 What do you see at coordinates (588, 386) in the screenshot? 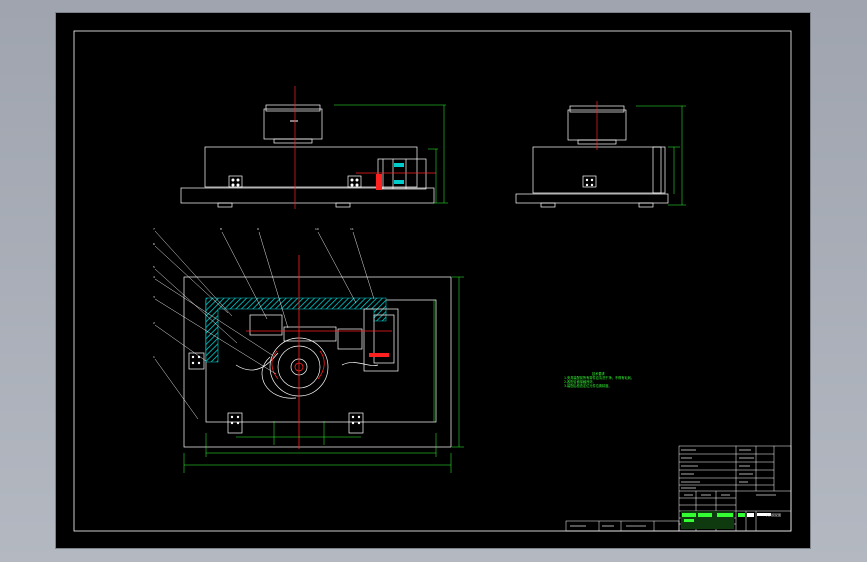
I see `tech-note-3: 3.装配后检查定位元件位置精度。` at bounding box center [588, 386].